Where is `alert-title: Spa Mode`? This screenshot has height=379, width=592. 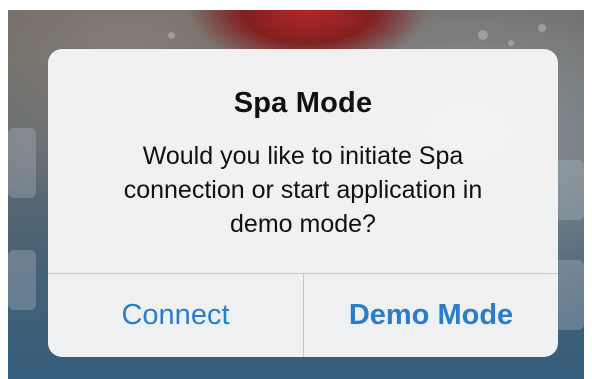
alert-title: Spa Mode is located at coordinates (303, 103).